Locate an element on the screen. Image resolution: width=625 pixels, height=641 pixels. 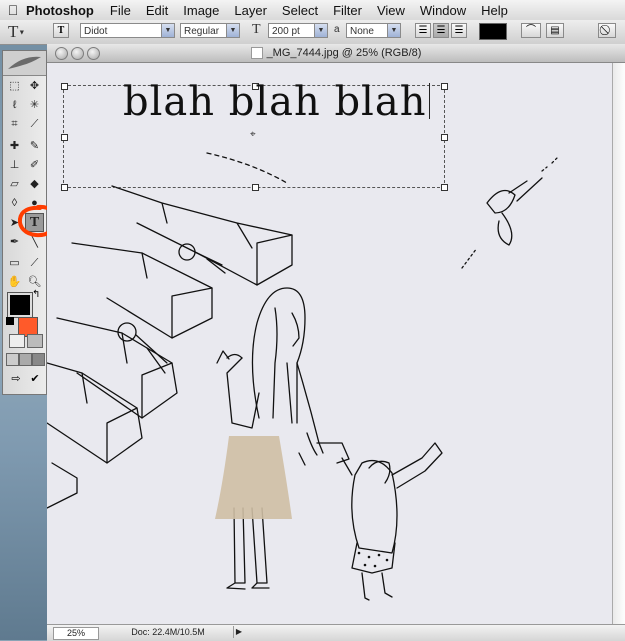
font-size-icon: T is located at coordinates (256, 30).